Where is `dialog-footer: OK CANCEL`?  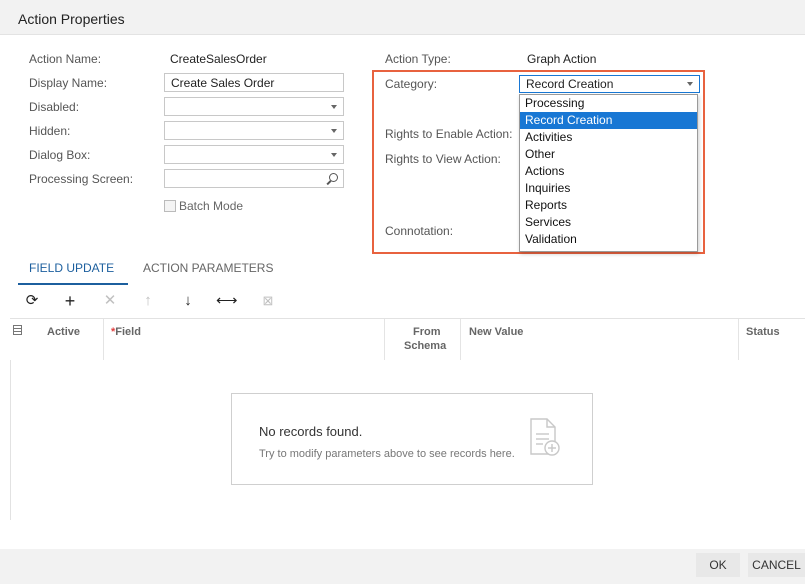 dialog-footer: OK CANCEL is located at coordinates (402, 566).